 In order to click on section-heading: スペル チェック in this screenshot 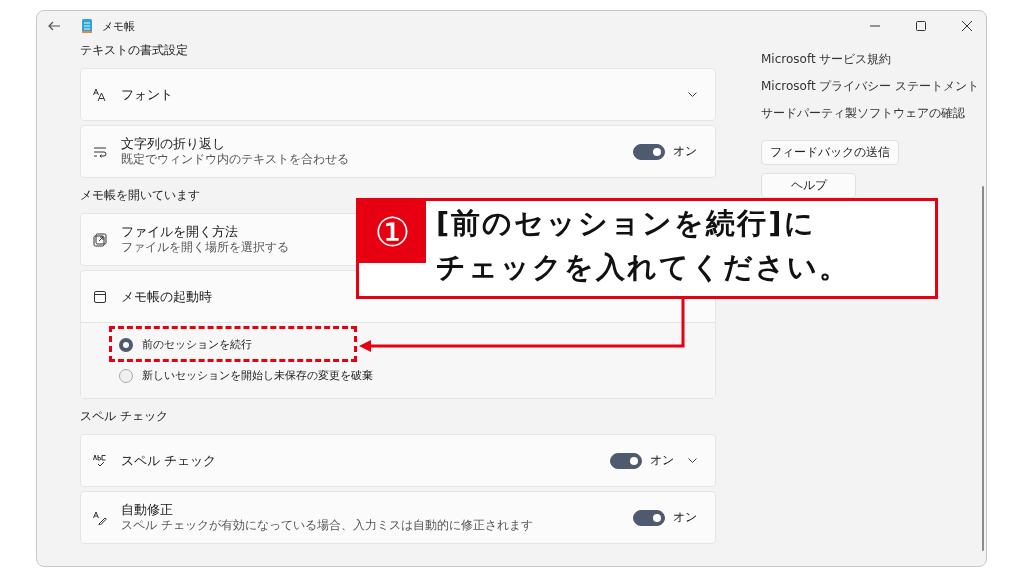, I will do `click(124, 416)`.